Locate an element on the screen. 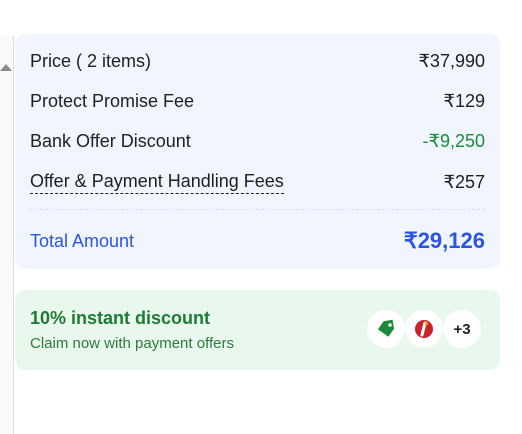  divider is located at coordinates (257, 209).